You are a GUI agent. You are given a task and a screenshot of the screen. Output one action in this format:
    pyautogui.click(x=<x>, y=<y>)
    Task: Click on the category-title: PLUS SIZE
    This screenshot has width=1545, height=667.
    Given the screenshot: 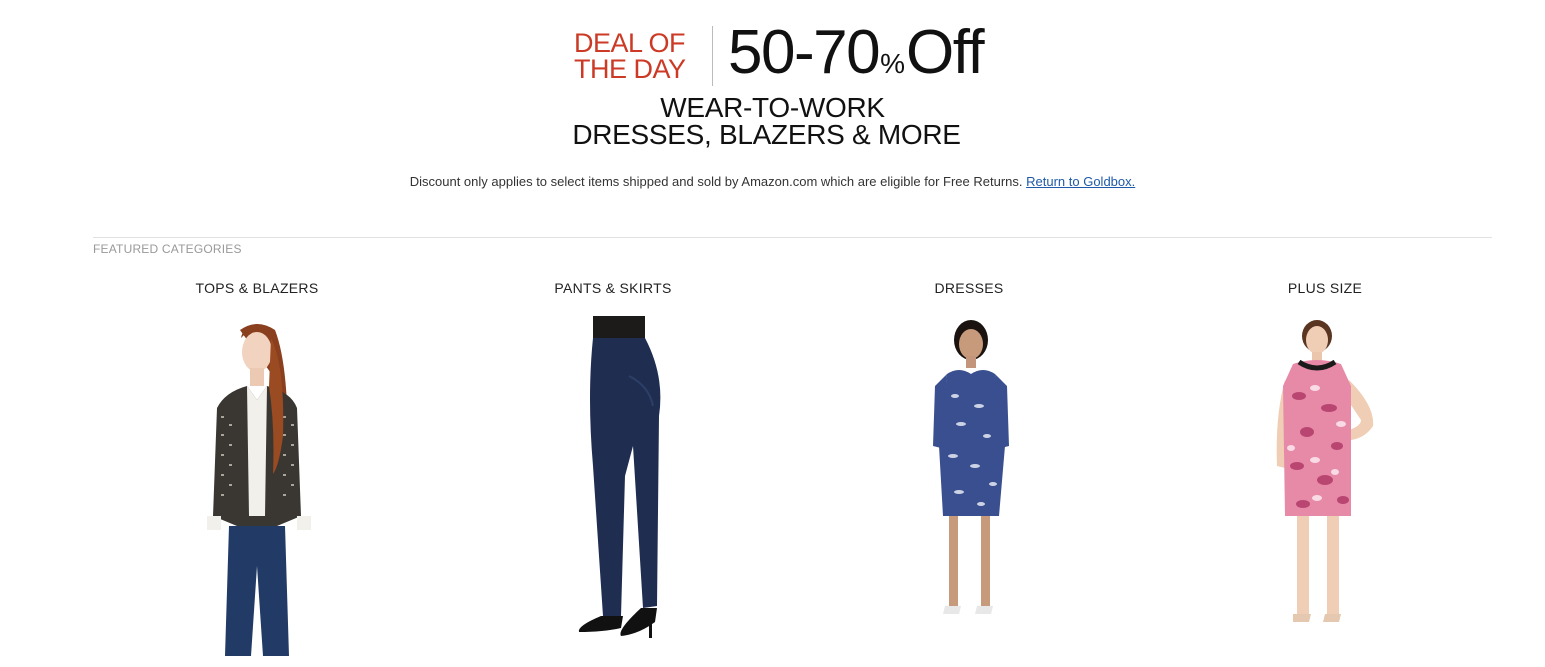 What is the action you would take?
    pyautogui.click(x=1325, y=288)
    